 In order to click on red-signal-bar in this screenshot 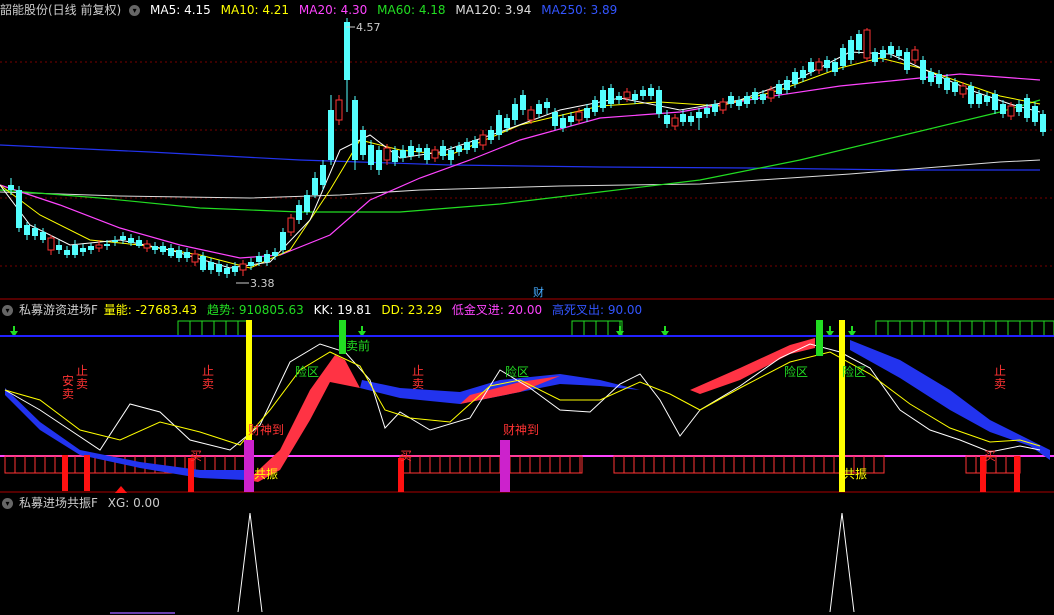, I will do `click(401, 475)`.